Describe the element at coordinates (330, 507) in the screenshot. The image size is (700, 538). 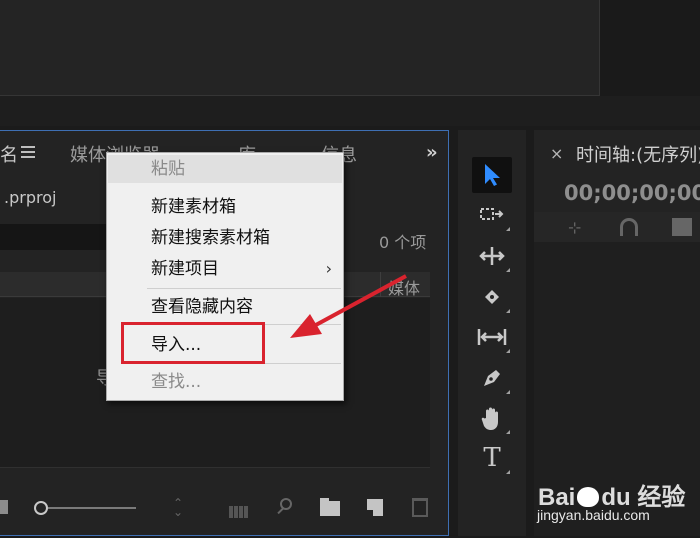
I see `new-bin-icon` at that location.